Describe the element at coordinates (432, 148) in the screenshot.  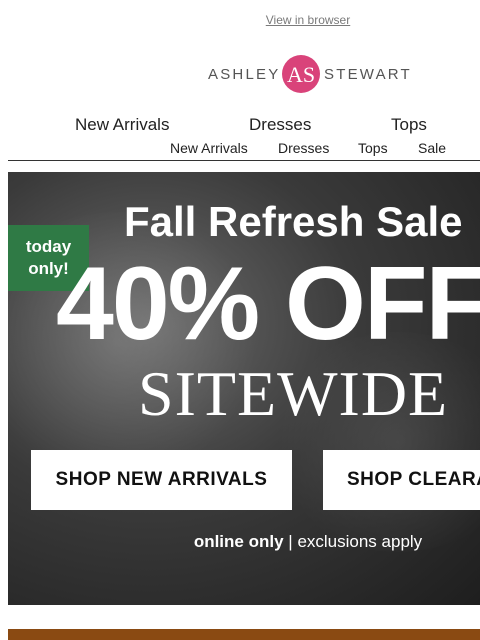
I see `nav-secondary-sale: Sale` at that location.